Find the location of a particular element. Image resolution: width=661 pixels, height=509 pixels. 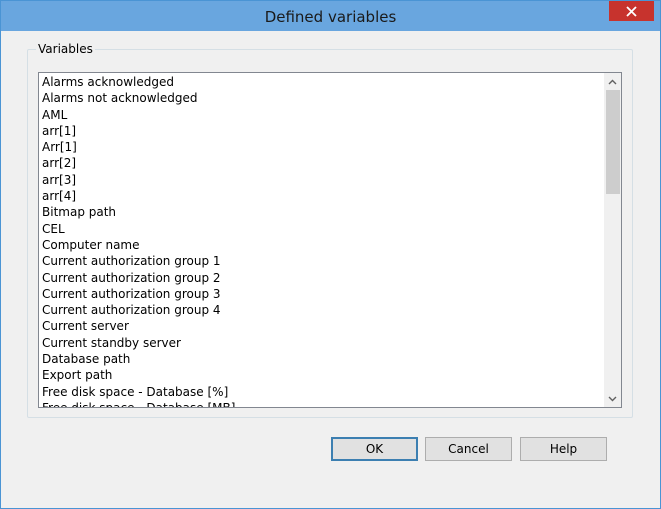

chevron-up-icon is located at coordinates (612, 81).